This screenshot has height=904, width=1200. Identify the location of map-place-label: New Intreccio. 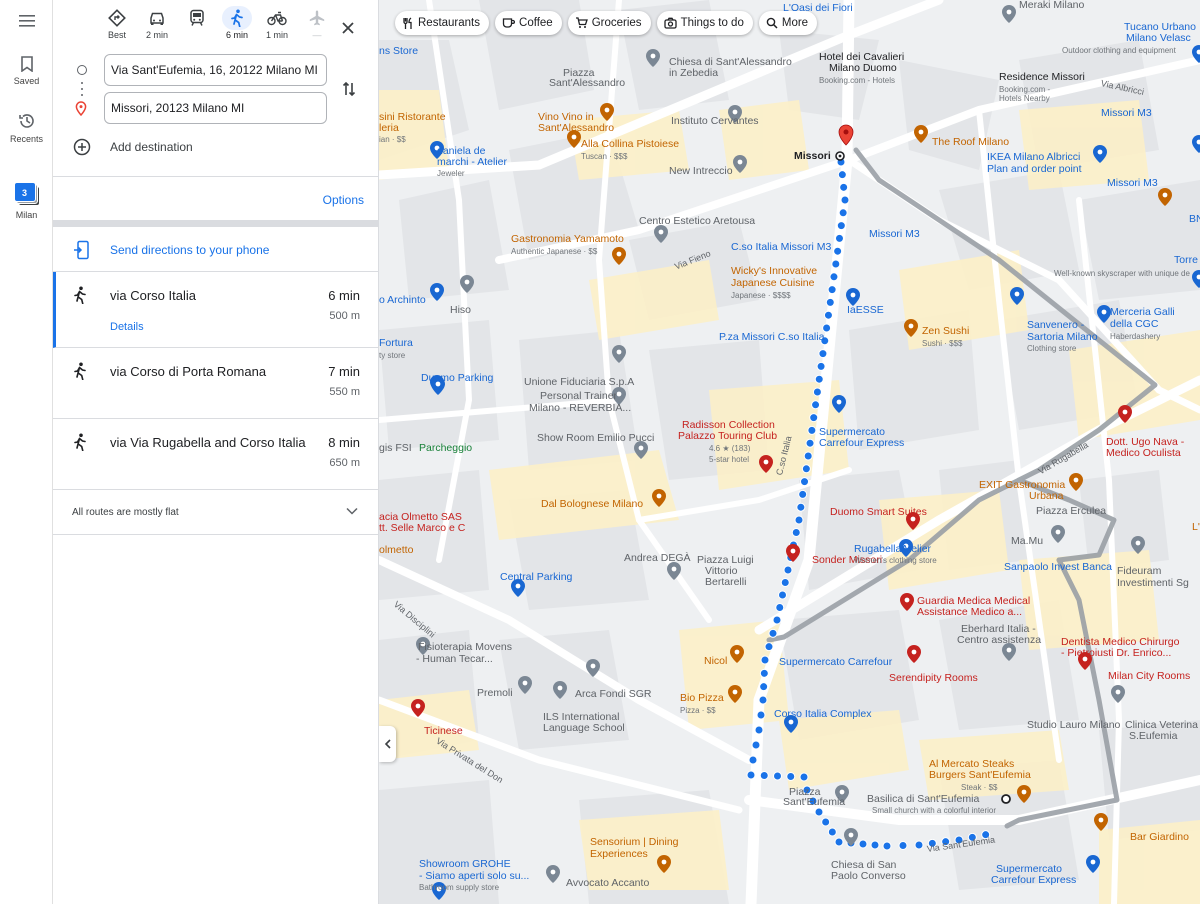
(701, 171).